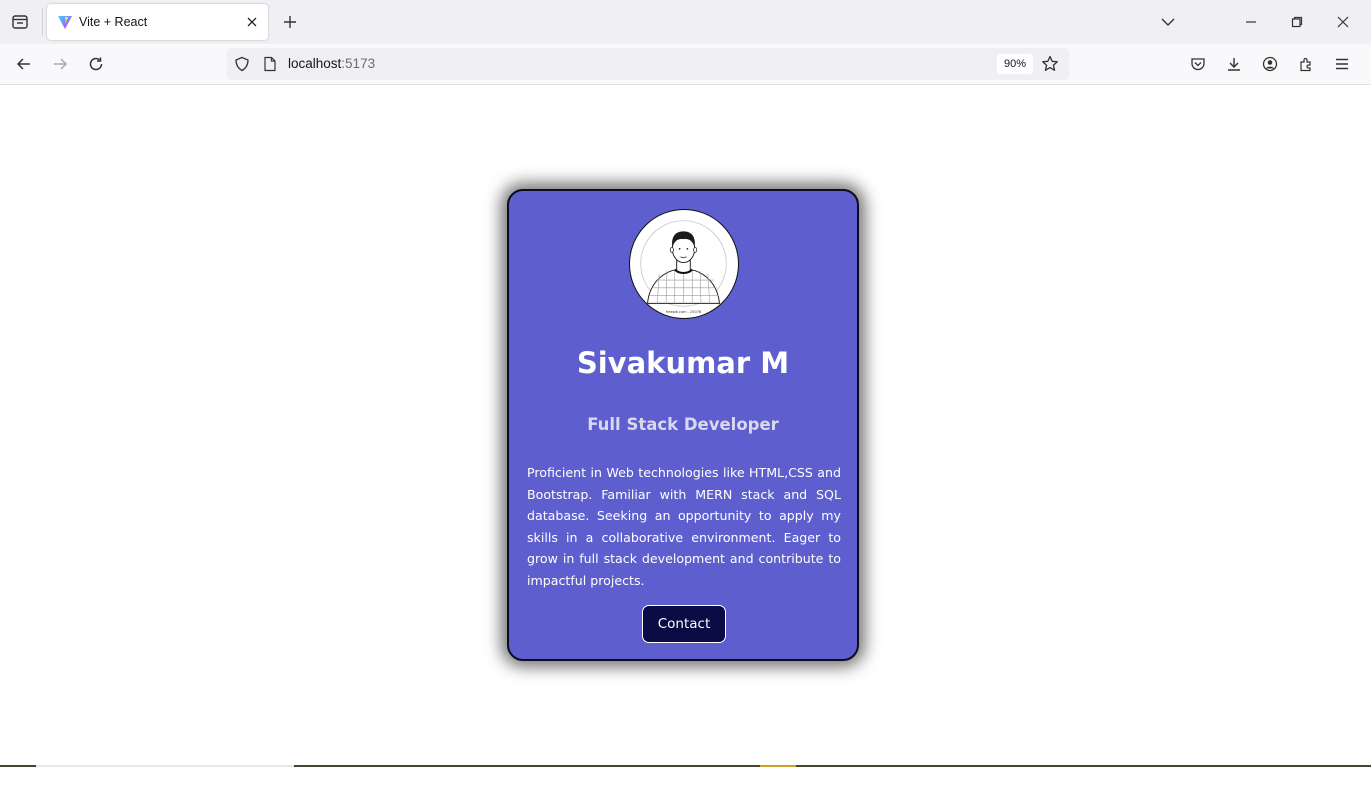 The height and width of the screenshot is (789, 1371). I want to click on menu-icon, so click(1342, 64).